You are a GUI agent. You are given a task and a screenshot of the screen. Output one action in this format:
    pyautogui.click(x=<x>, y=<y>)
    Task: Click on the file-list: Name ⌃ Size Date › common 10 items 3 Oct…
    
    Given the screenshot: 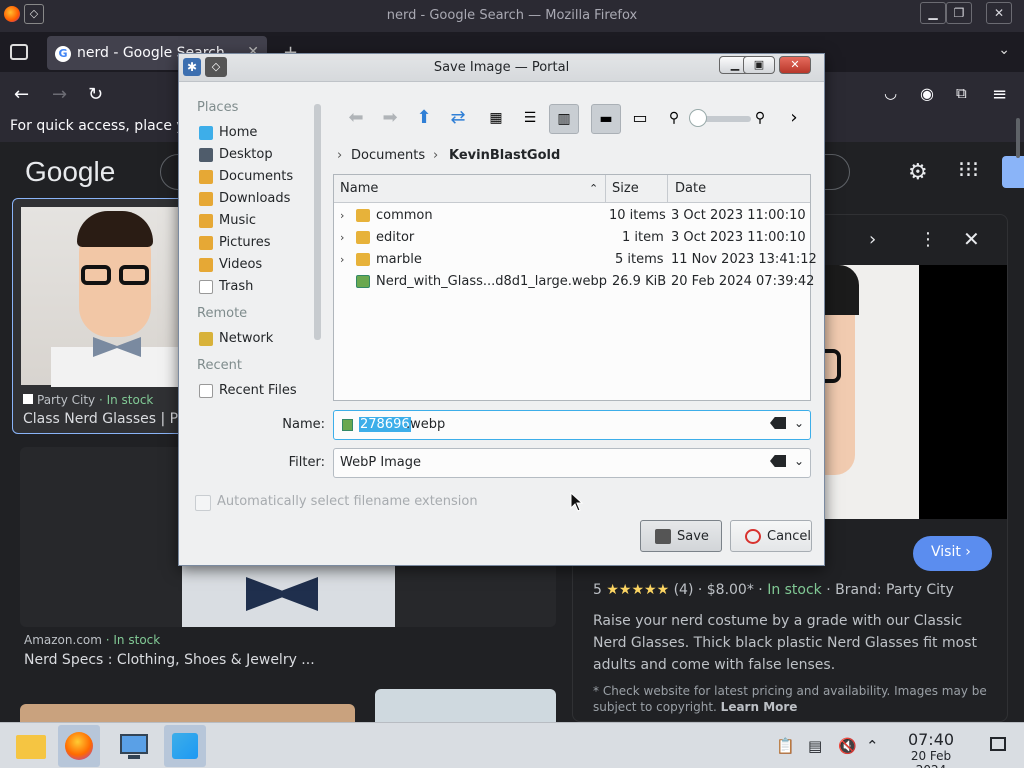 What is the action you would take?
    pyautogui.click(x=575, y=287)
    